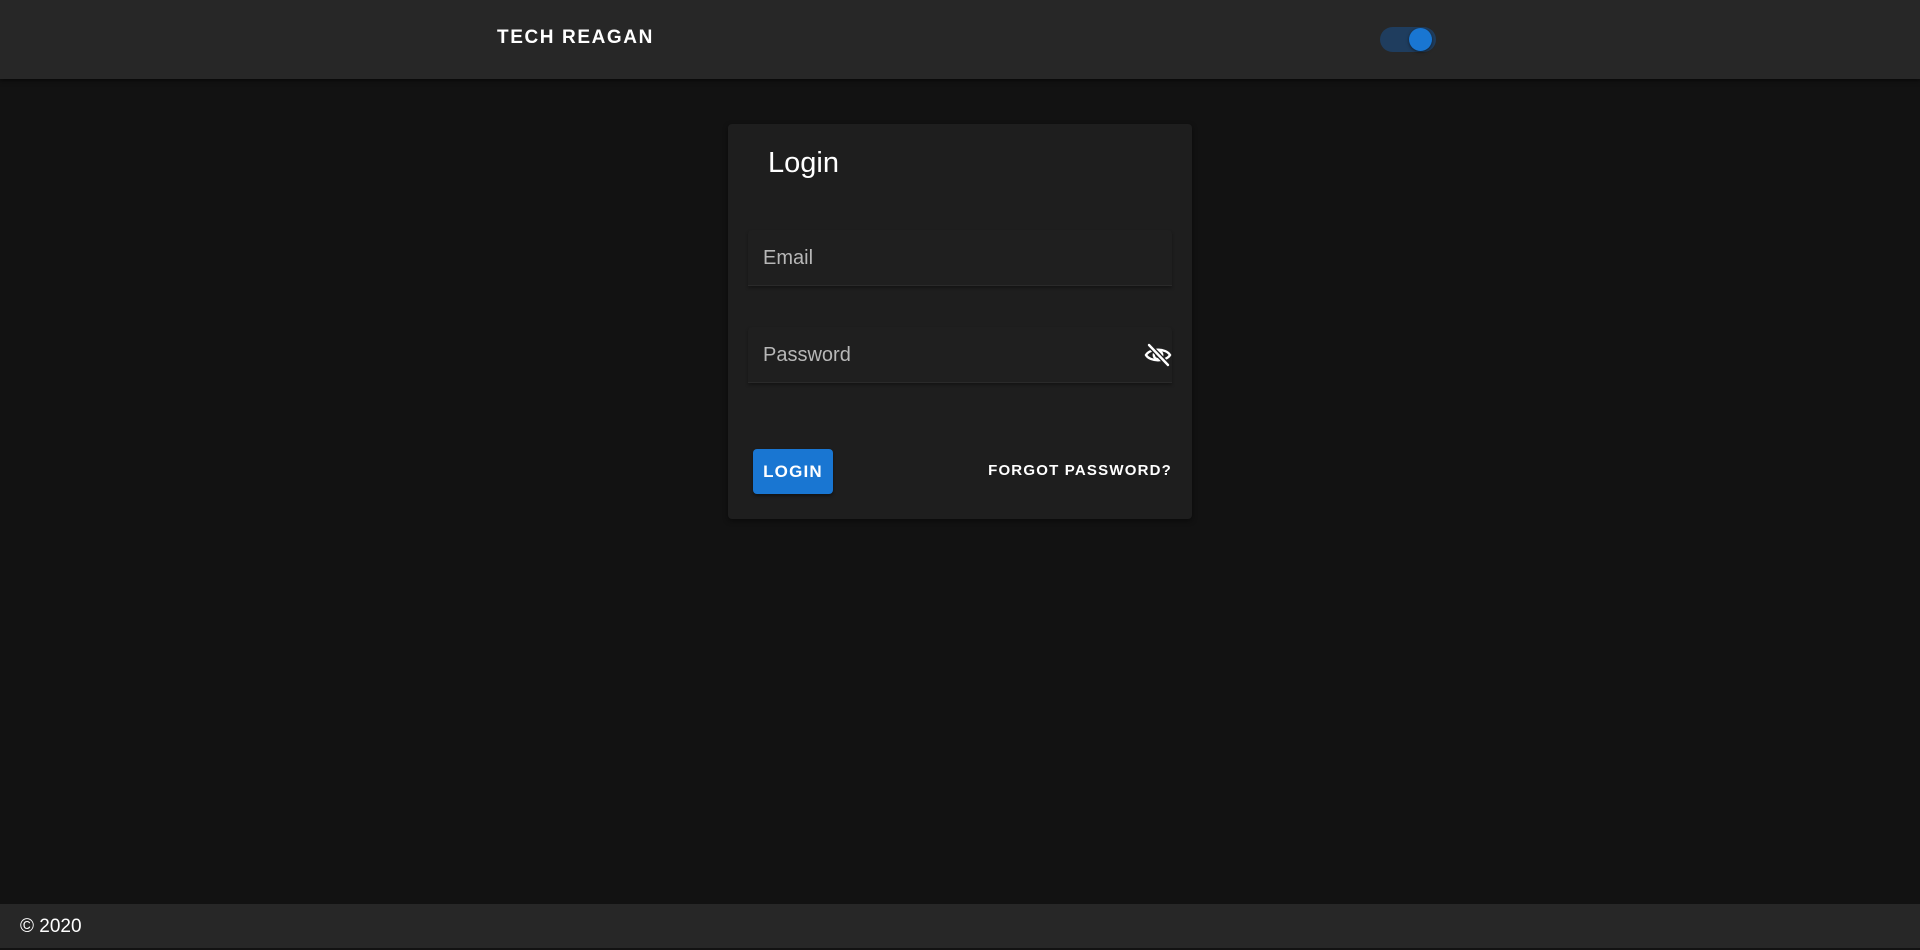 Image resolution: width=1920 pixels, height=950 pixels. Describe the element at coordinates (943, 355) in the screenshot. I see `password-input` at that location.